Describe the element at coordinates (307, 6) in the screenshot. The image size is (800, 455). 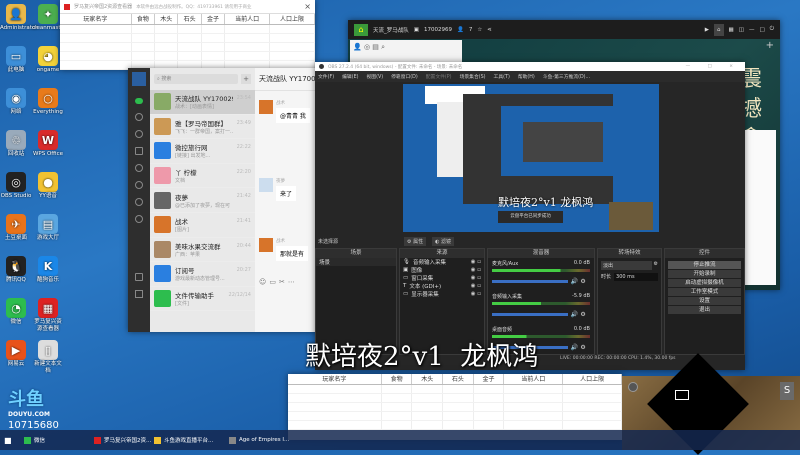
I see `close-button: ×` at that location.